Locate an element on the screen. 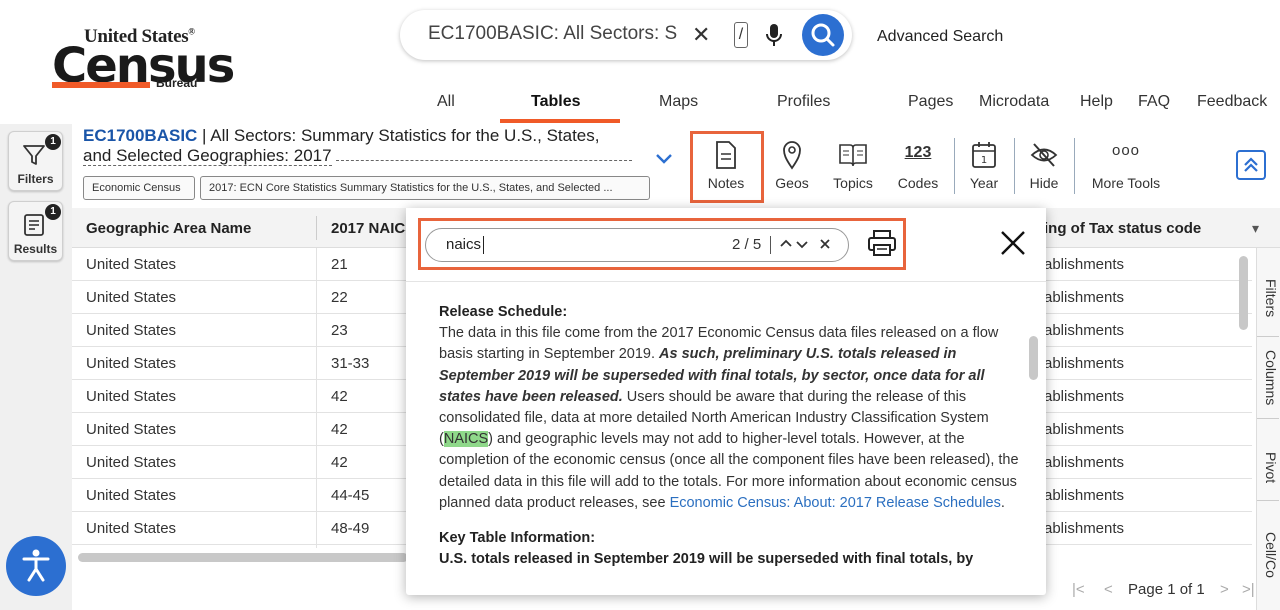  column-header-geo: Geographic Area Name is located at coordinates (168, 228).